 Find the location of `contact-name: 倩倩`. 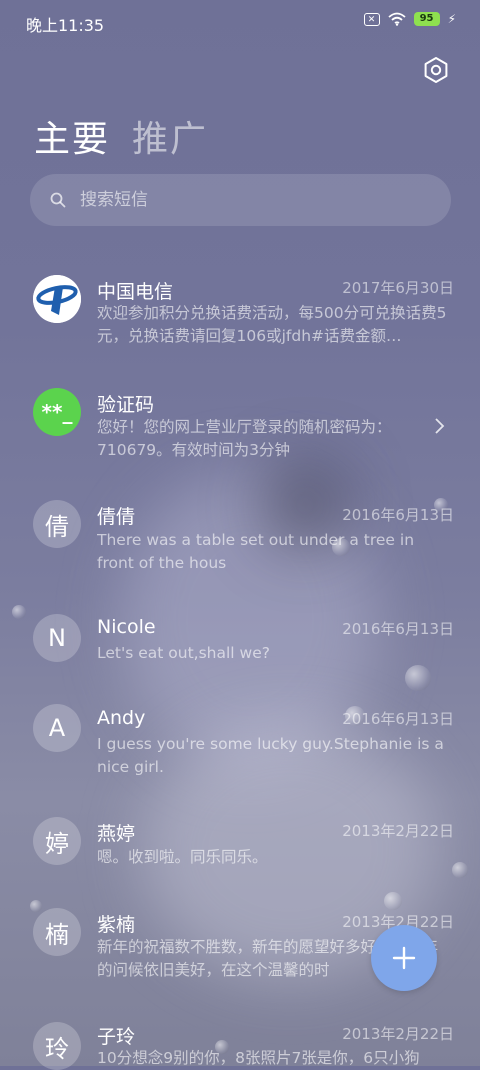

contact-name: 倩倩 is located at coordinates (116, 517).